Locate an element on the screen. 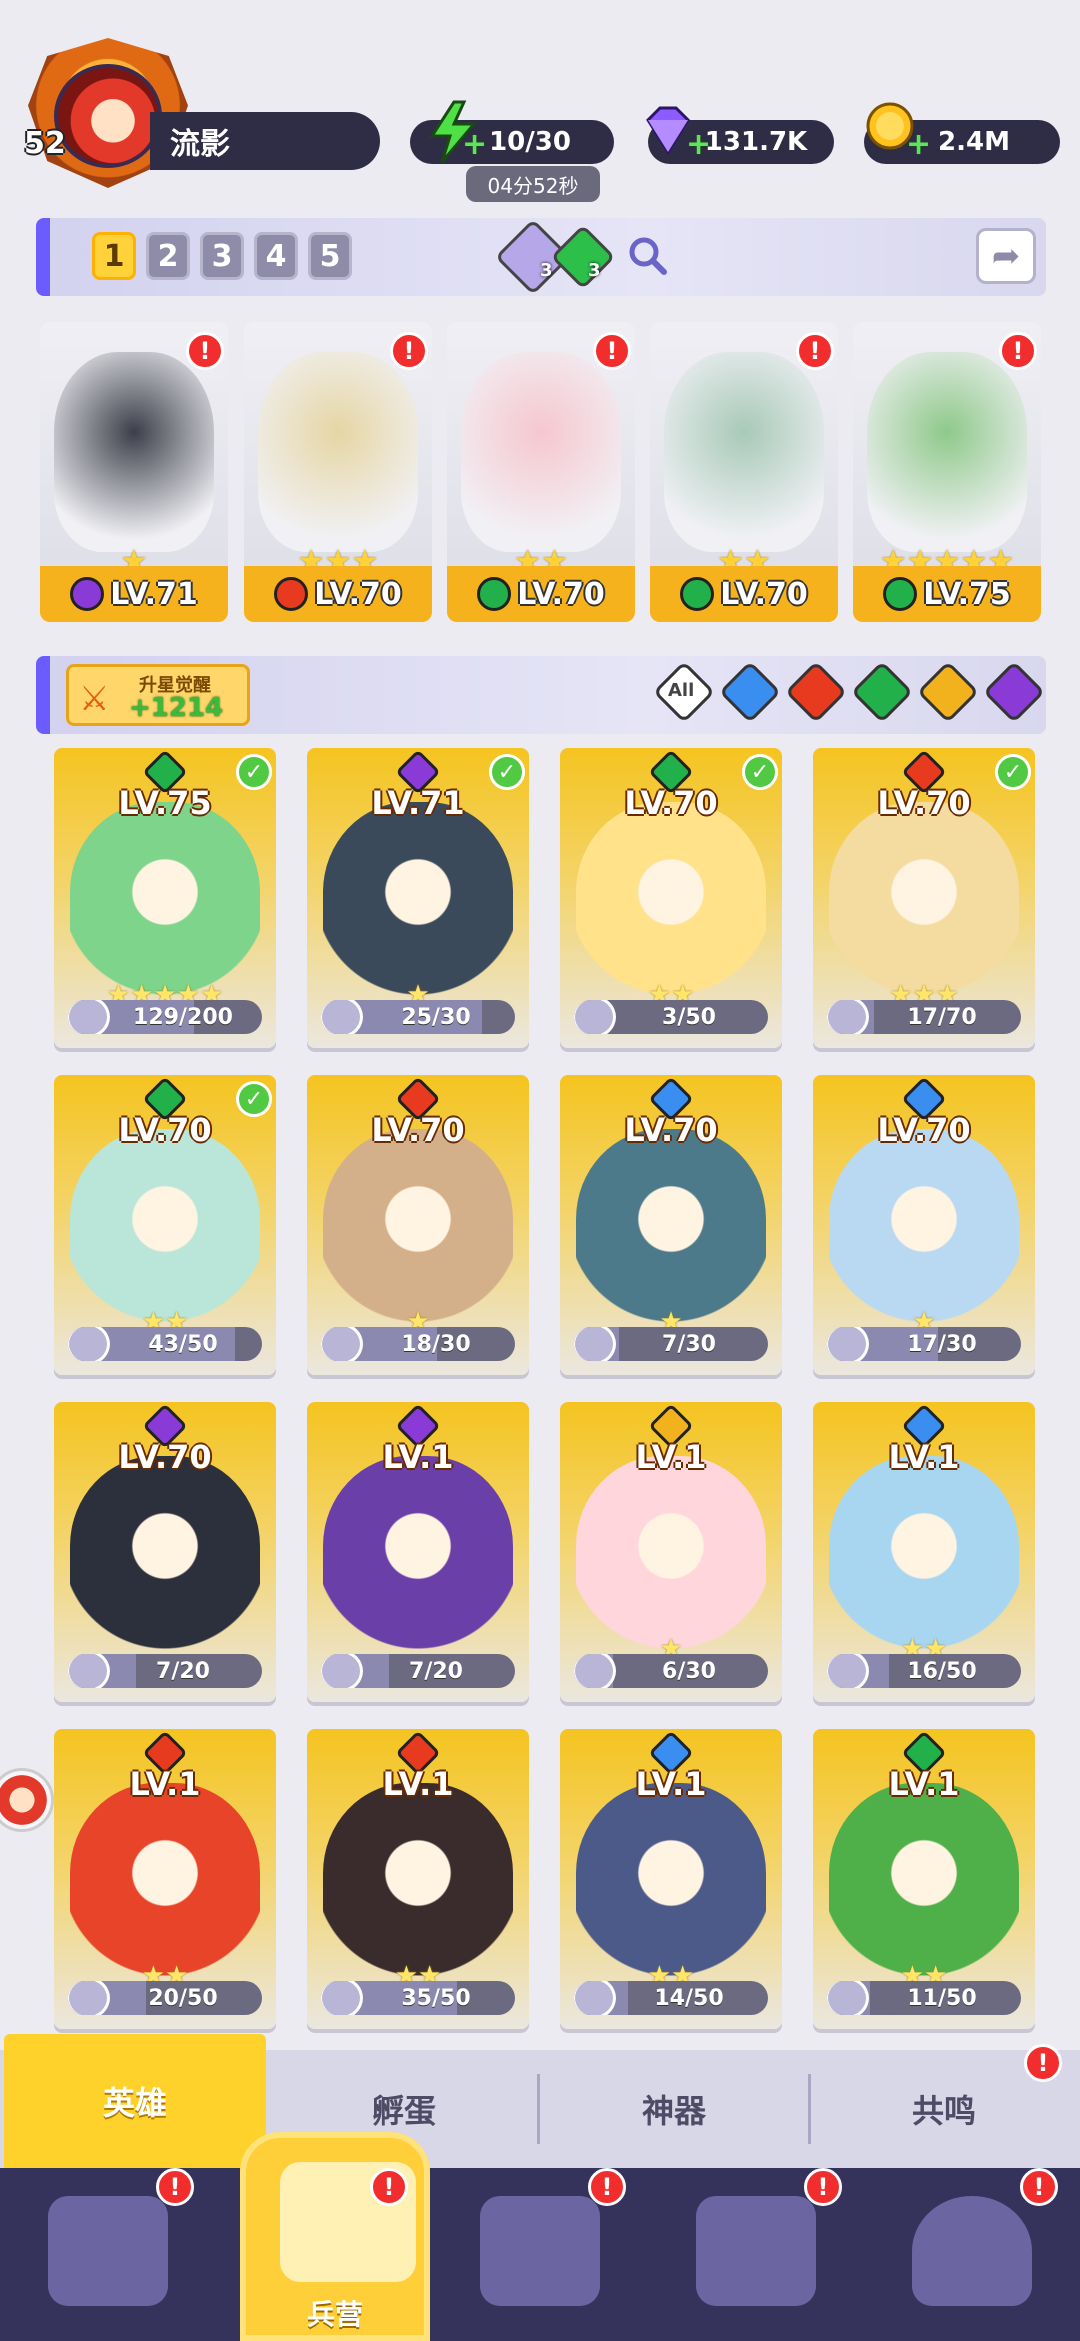 The image size is (1080, 2341). hero-card: LV.1 ★★ 35/50 is located at coordinates (418, 1879).